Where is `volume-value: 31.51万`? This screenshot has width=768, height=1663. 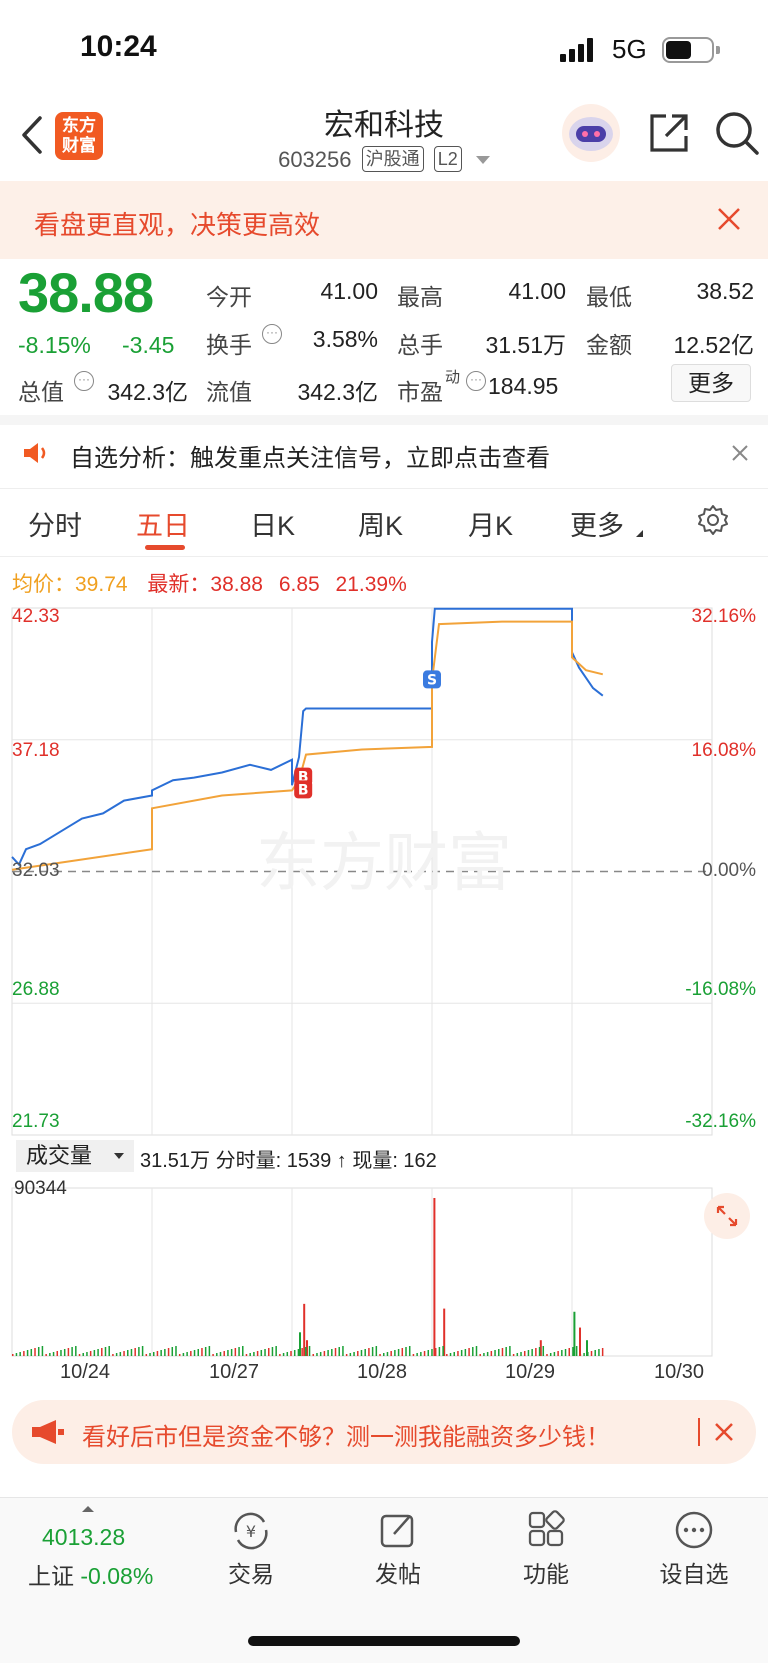 volume-value: 31.51万 is located at coordinates (525, 345).